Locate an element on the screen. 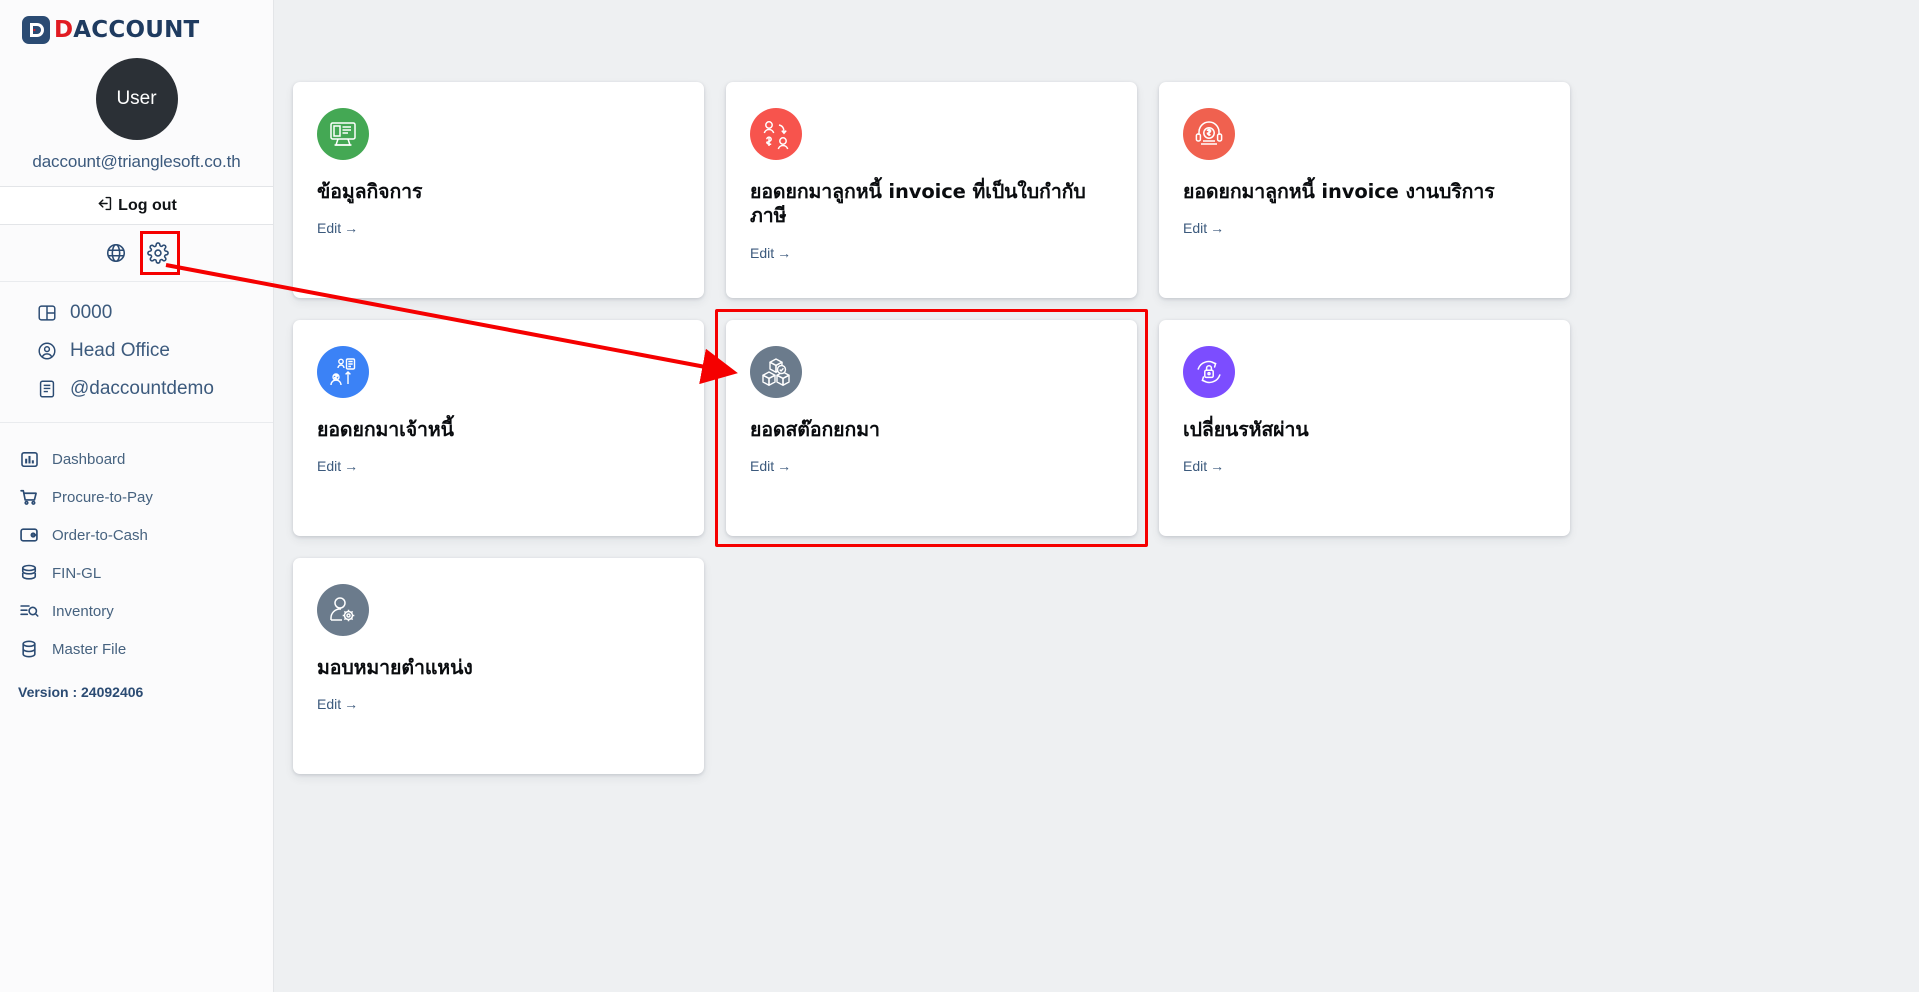 The width and height of the screenshot is (1919, 992). version-label: Version : 24092406 is located at coordinates (81, 692).